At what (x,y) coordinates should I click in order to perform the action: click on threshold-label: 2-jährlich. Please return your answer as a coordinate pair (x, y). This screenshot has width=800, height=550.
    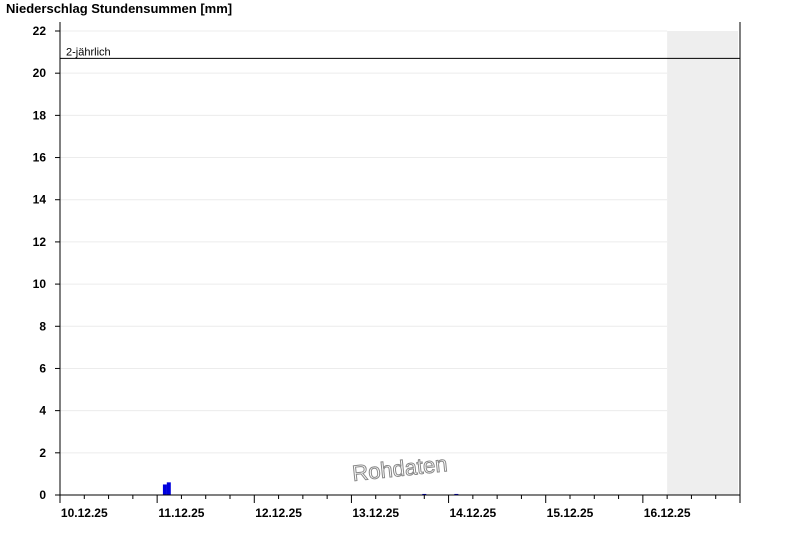
    Looking at the image, I should click on (88, 52).